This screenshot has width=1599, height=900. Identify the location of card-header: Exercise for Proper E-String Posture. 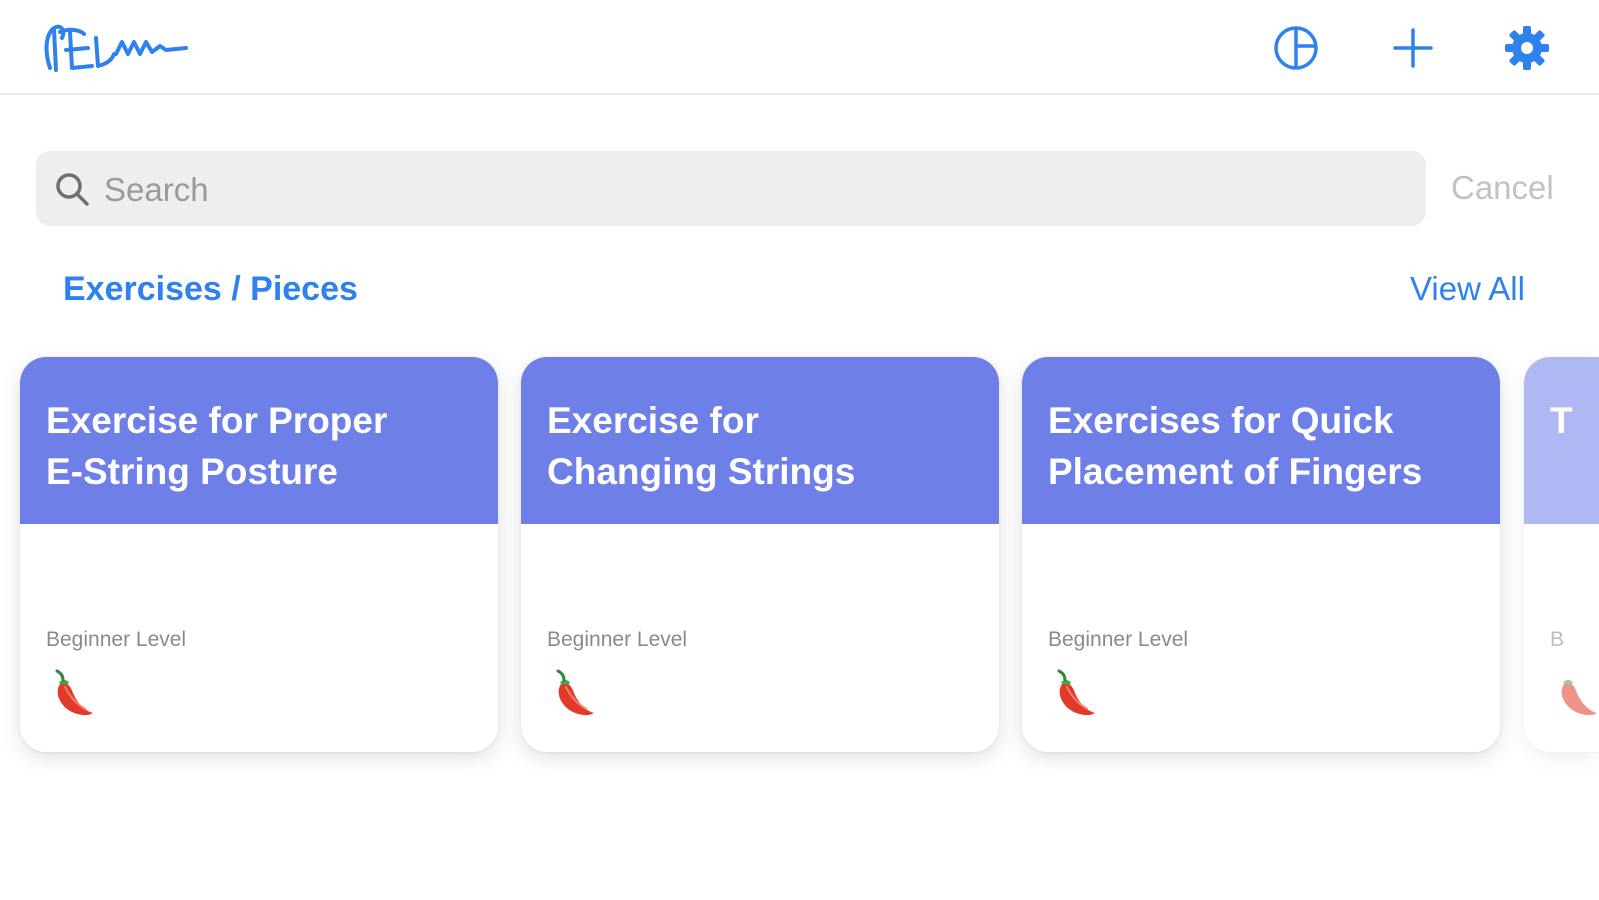
(259, 440).